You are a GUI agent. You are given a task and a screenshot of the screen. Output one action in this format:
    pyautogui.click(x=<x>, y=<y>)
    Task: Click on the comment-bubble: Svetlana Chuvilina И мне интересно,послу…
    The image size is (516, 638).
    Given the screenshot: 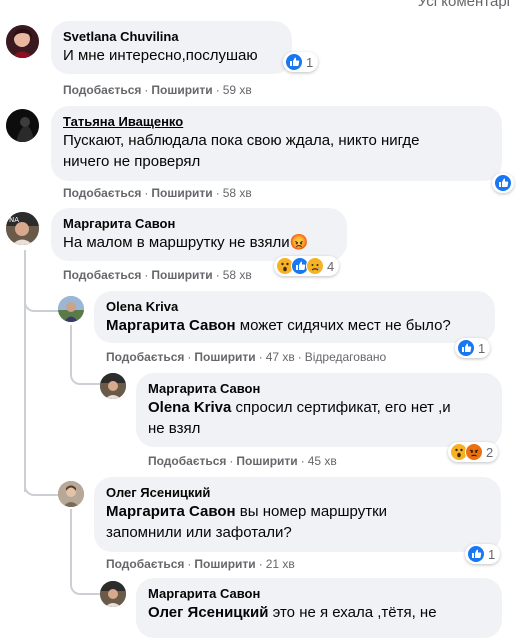 What is the action you would take?
    pyautogui.click(x=171, y=47)
    